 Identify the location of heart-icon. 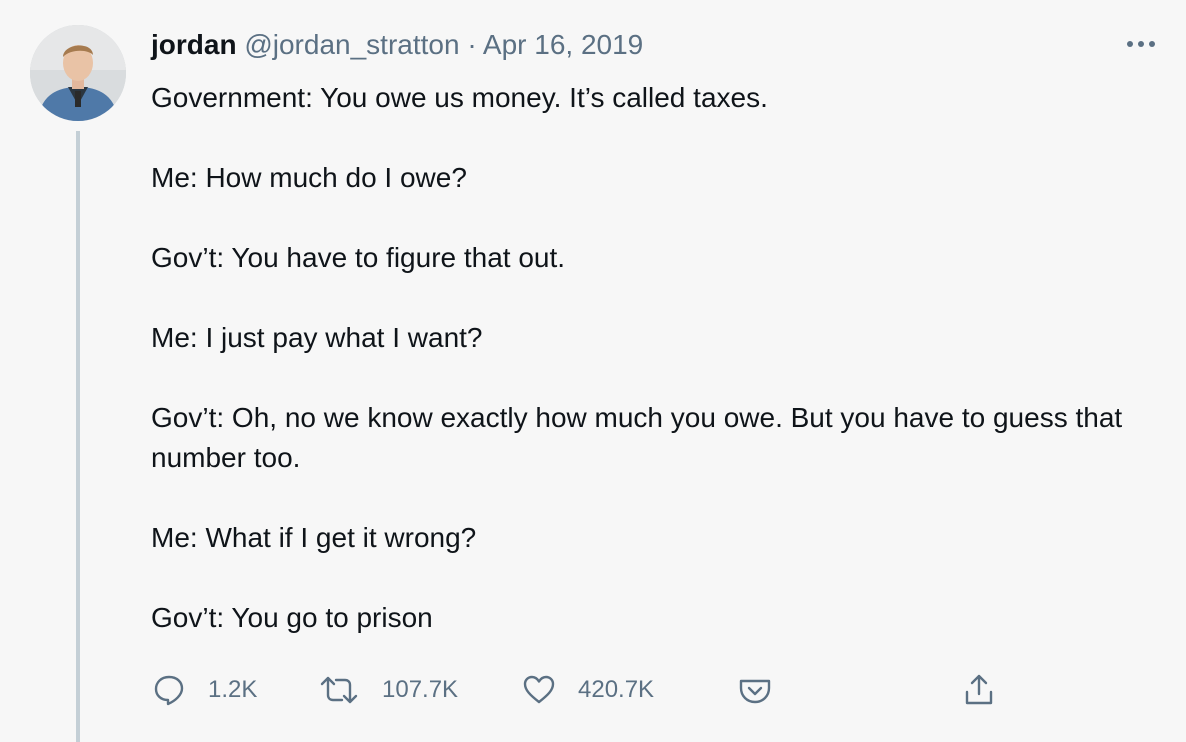
(539, 689).